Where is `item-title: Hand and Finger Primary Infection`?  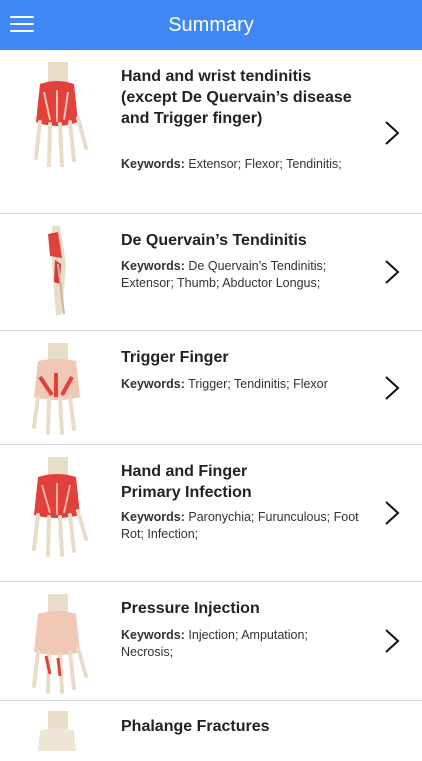 item-title: Hand and Finger Primary Infection is located at coordinates (186, 482).